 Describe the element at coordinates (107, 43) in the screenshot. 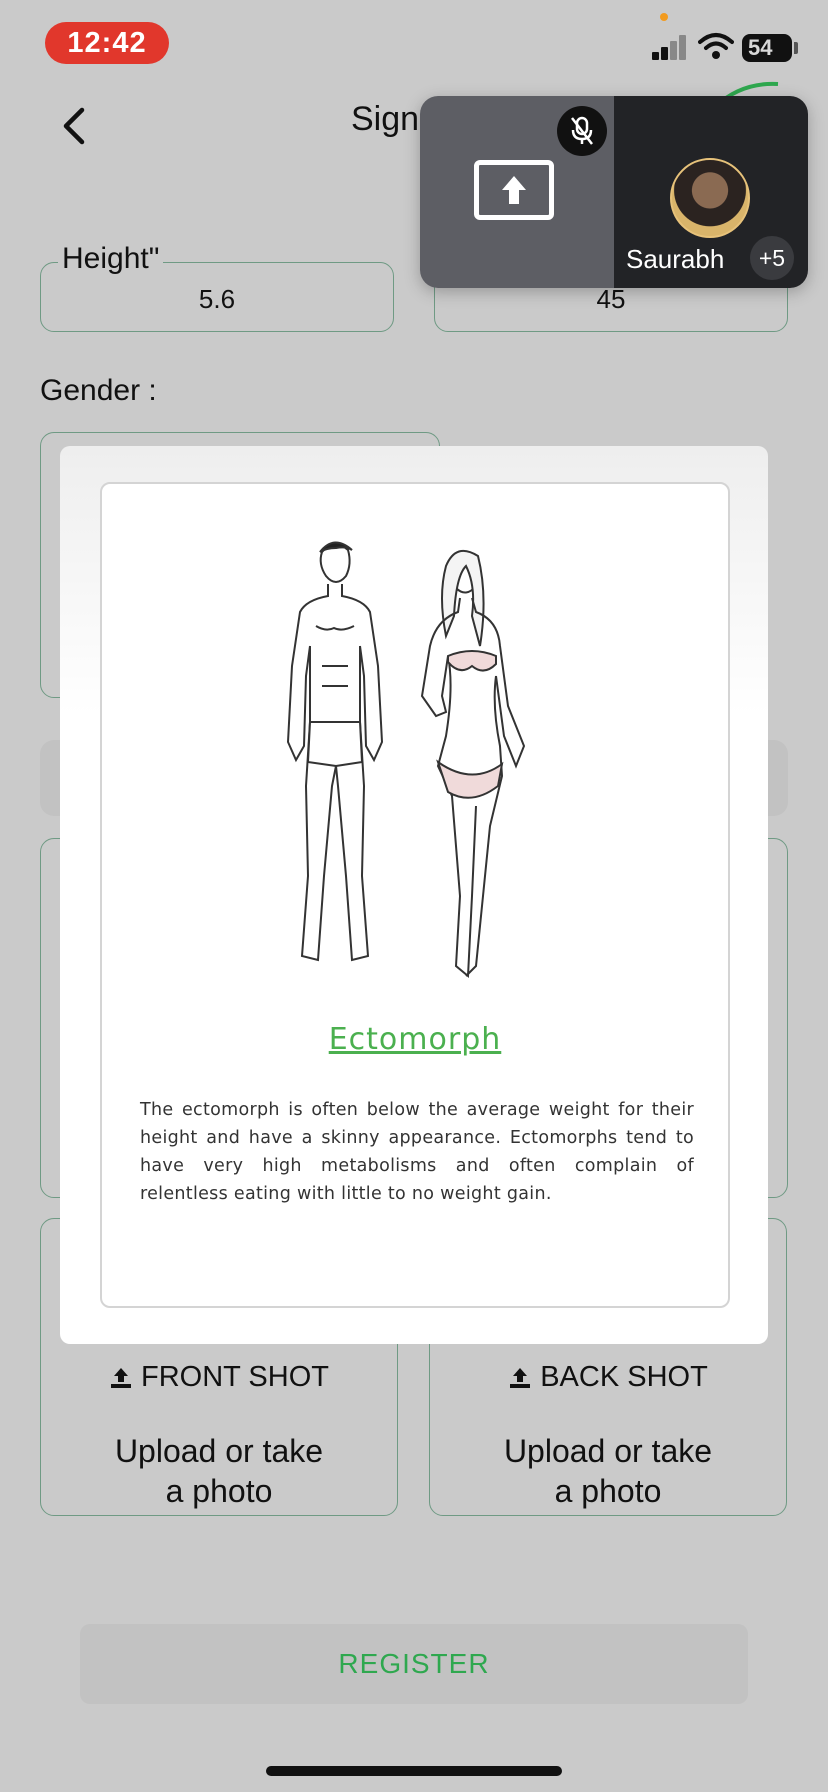

I see `status-time: 12:42` at that location.